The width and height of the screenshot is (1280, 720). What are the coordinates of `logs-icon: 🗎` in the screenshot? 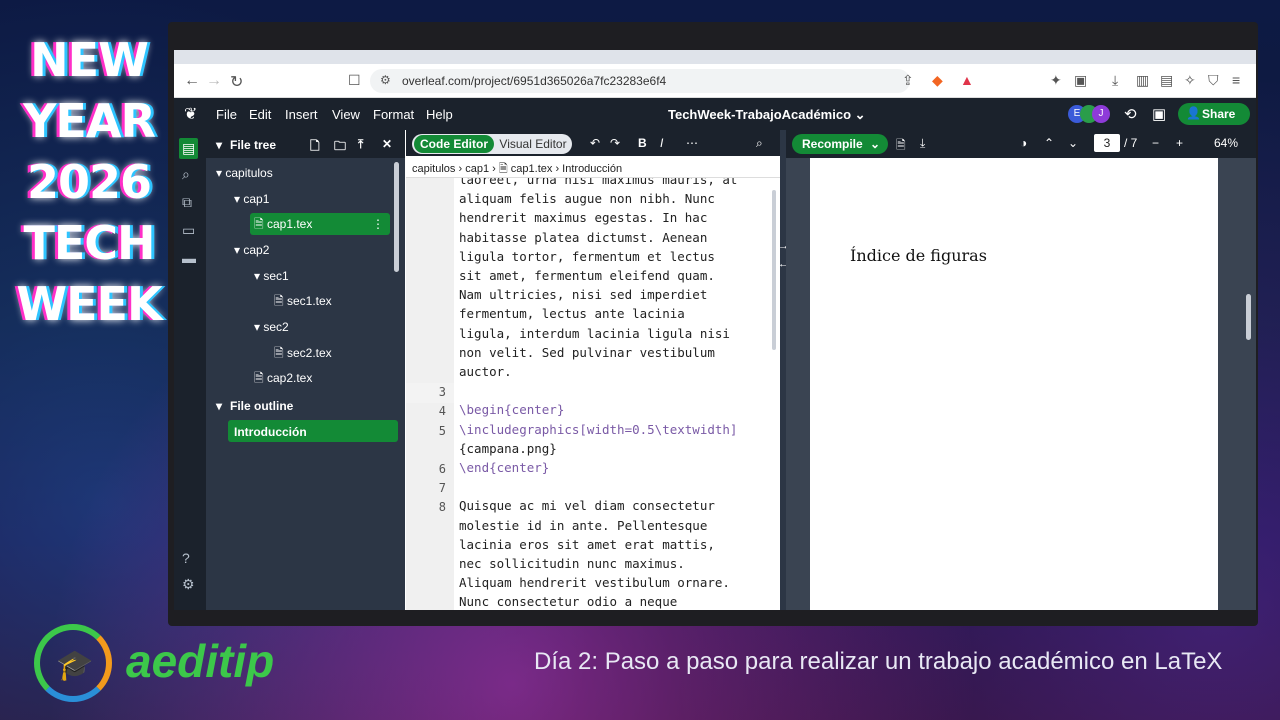 It's located at (901, 146).